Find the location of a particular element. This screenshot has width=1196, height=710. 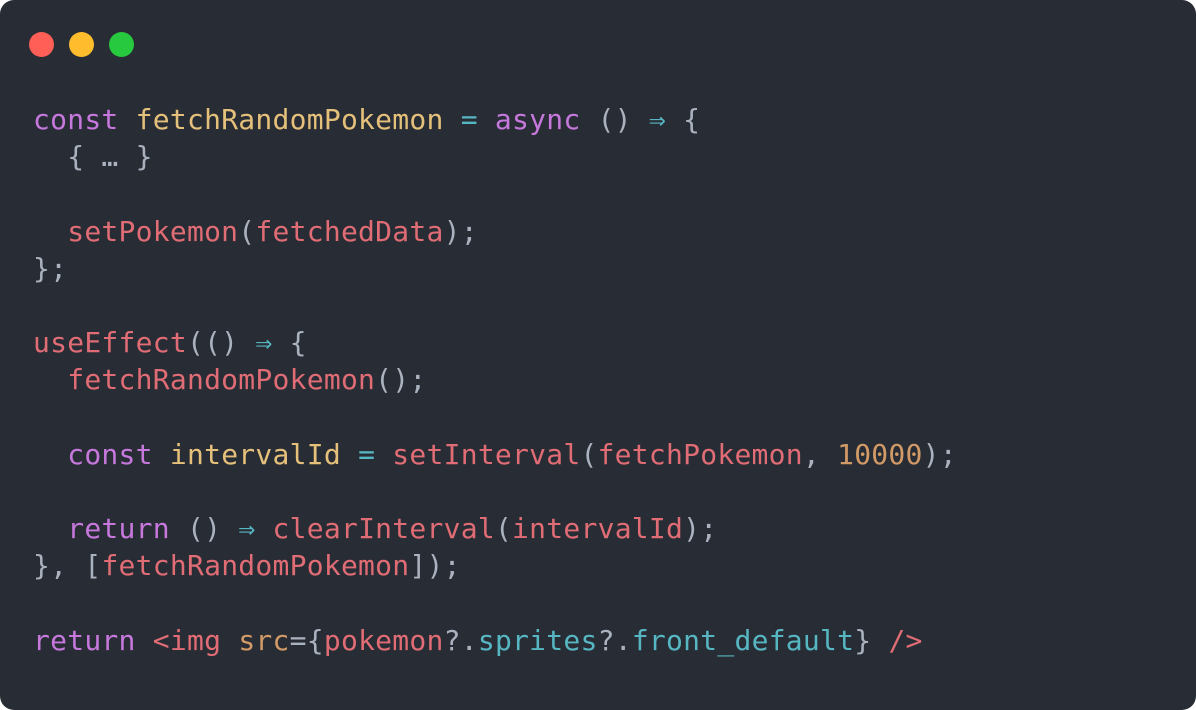

code-token: } is located at coordinates (863, 640).